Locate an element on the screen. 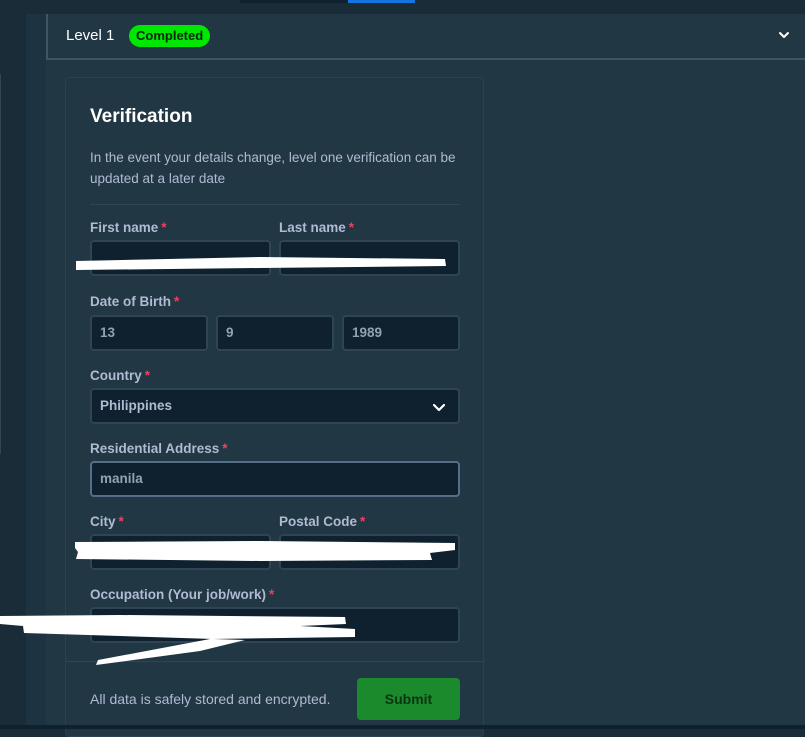 The height and width of the screenshot is (737, 805). status-badge: Completed is located at coordinates (170, 36).